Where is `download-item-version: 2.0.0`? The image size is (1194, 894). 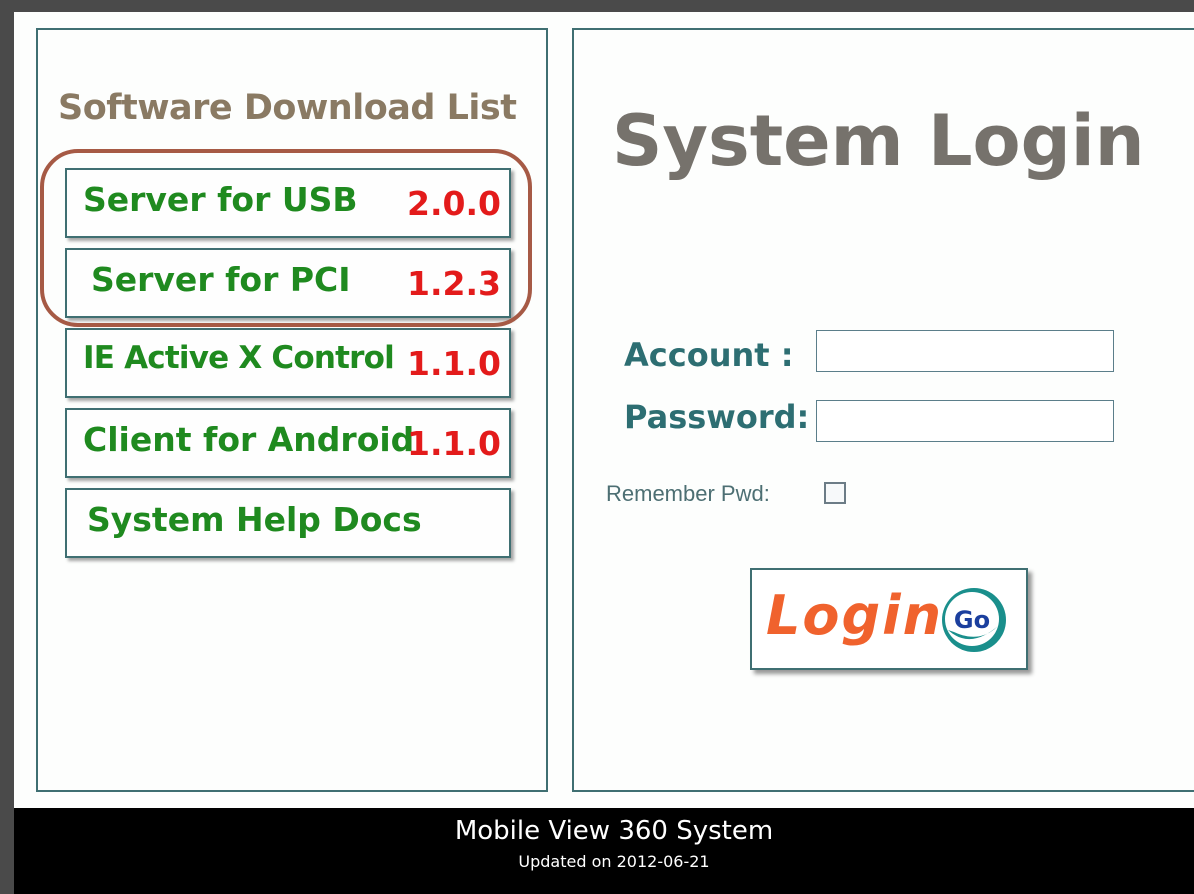 download-item-version: 2.0.0 is located at coordinates (454, 203).